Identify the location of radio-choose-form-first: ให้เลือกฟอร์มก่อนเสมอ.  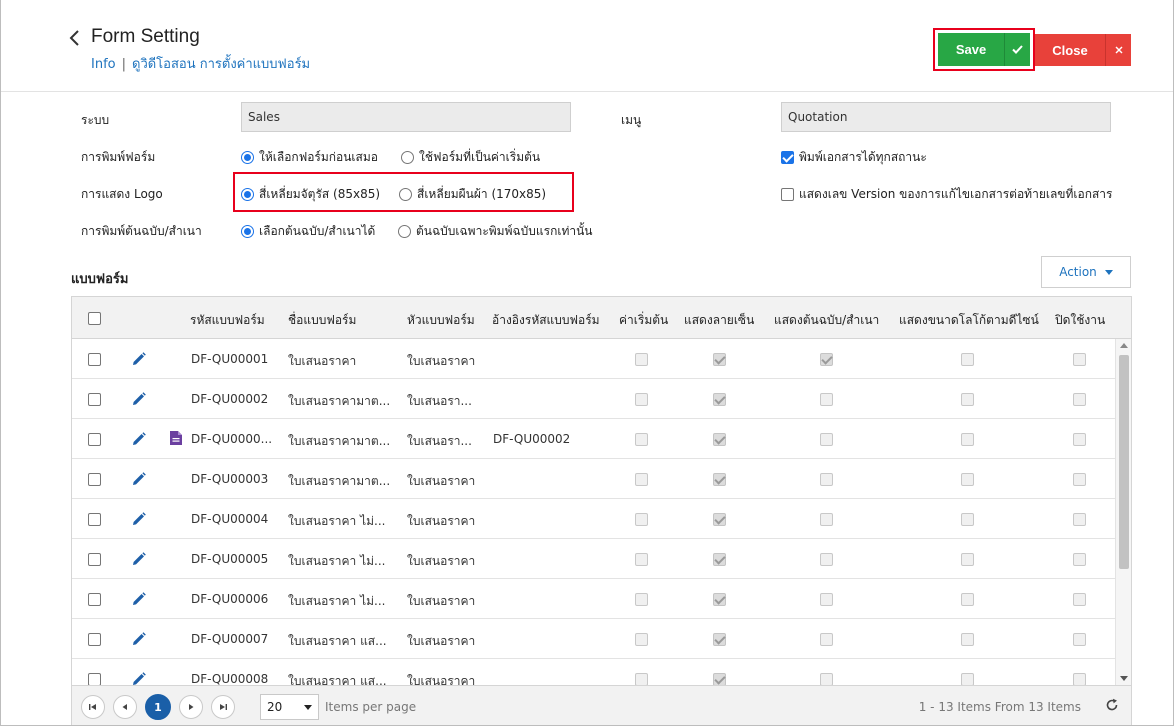
(309, 157).